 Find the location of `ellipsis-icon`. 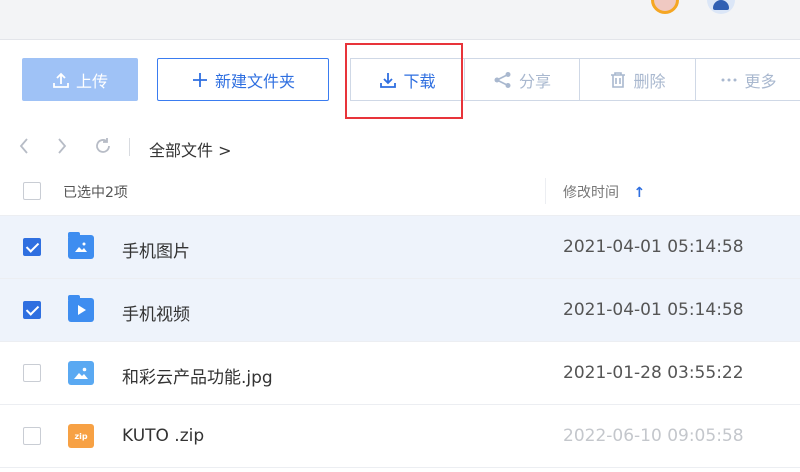

ellipsis-icon is located at coordinates (729, 80).